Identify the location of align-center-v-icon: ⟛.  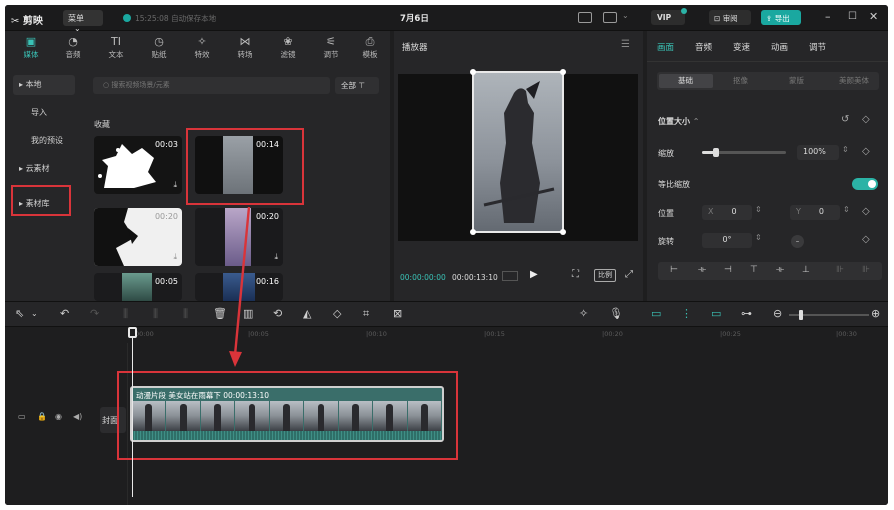
(780, 270).